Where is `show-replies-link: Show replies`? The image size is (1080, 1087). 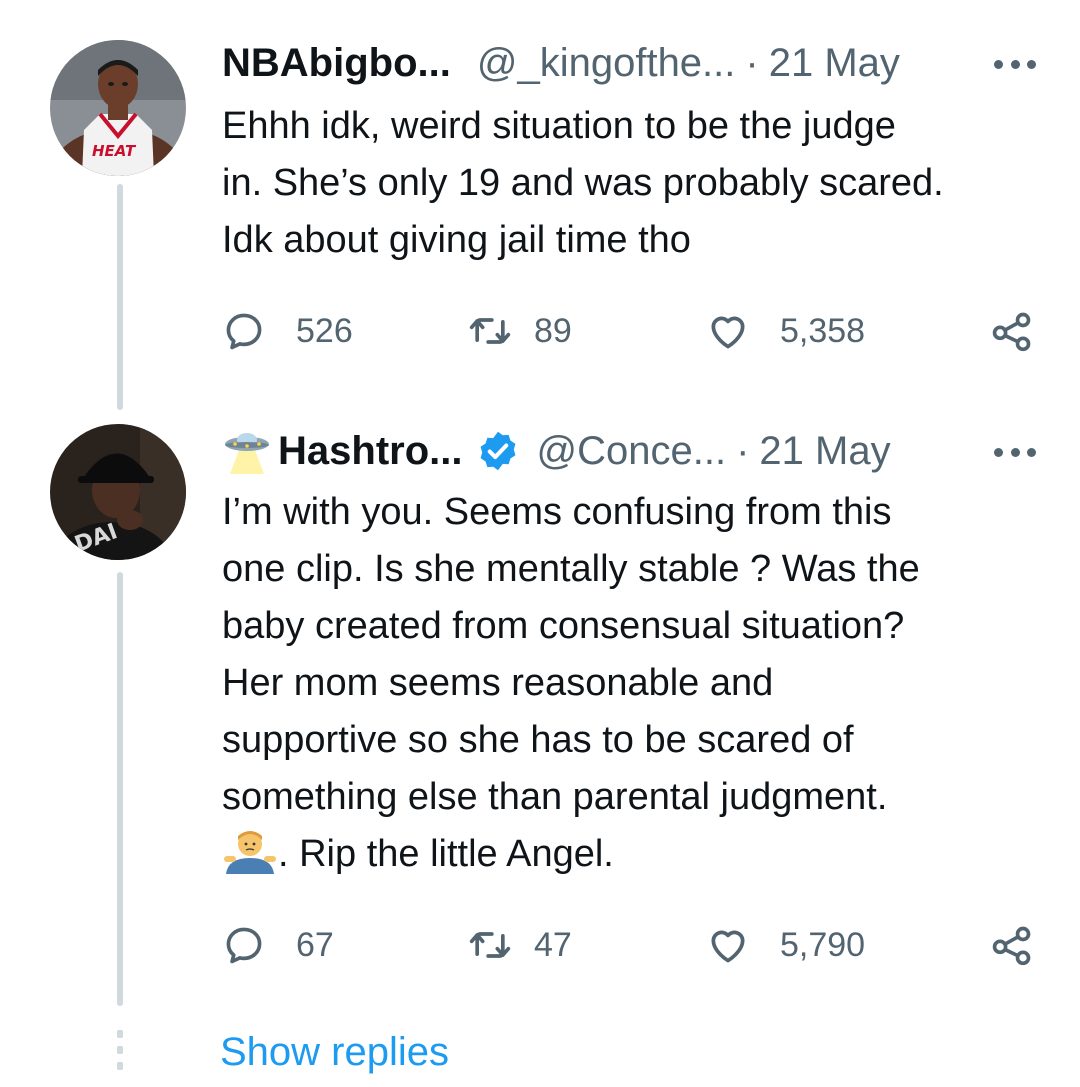 show-replies-link: Show replies is located at coordinates (334, 1052).